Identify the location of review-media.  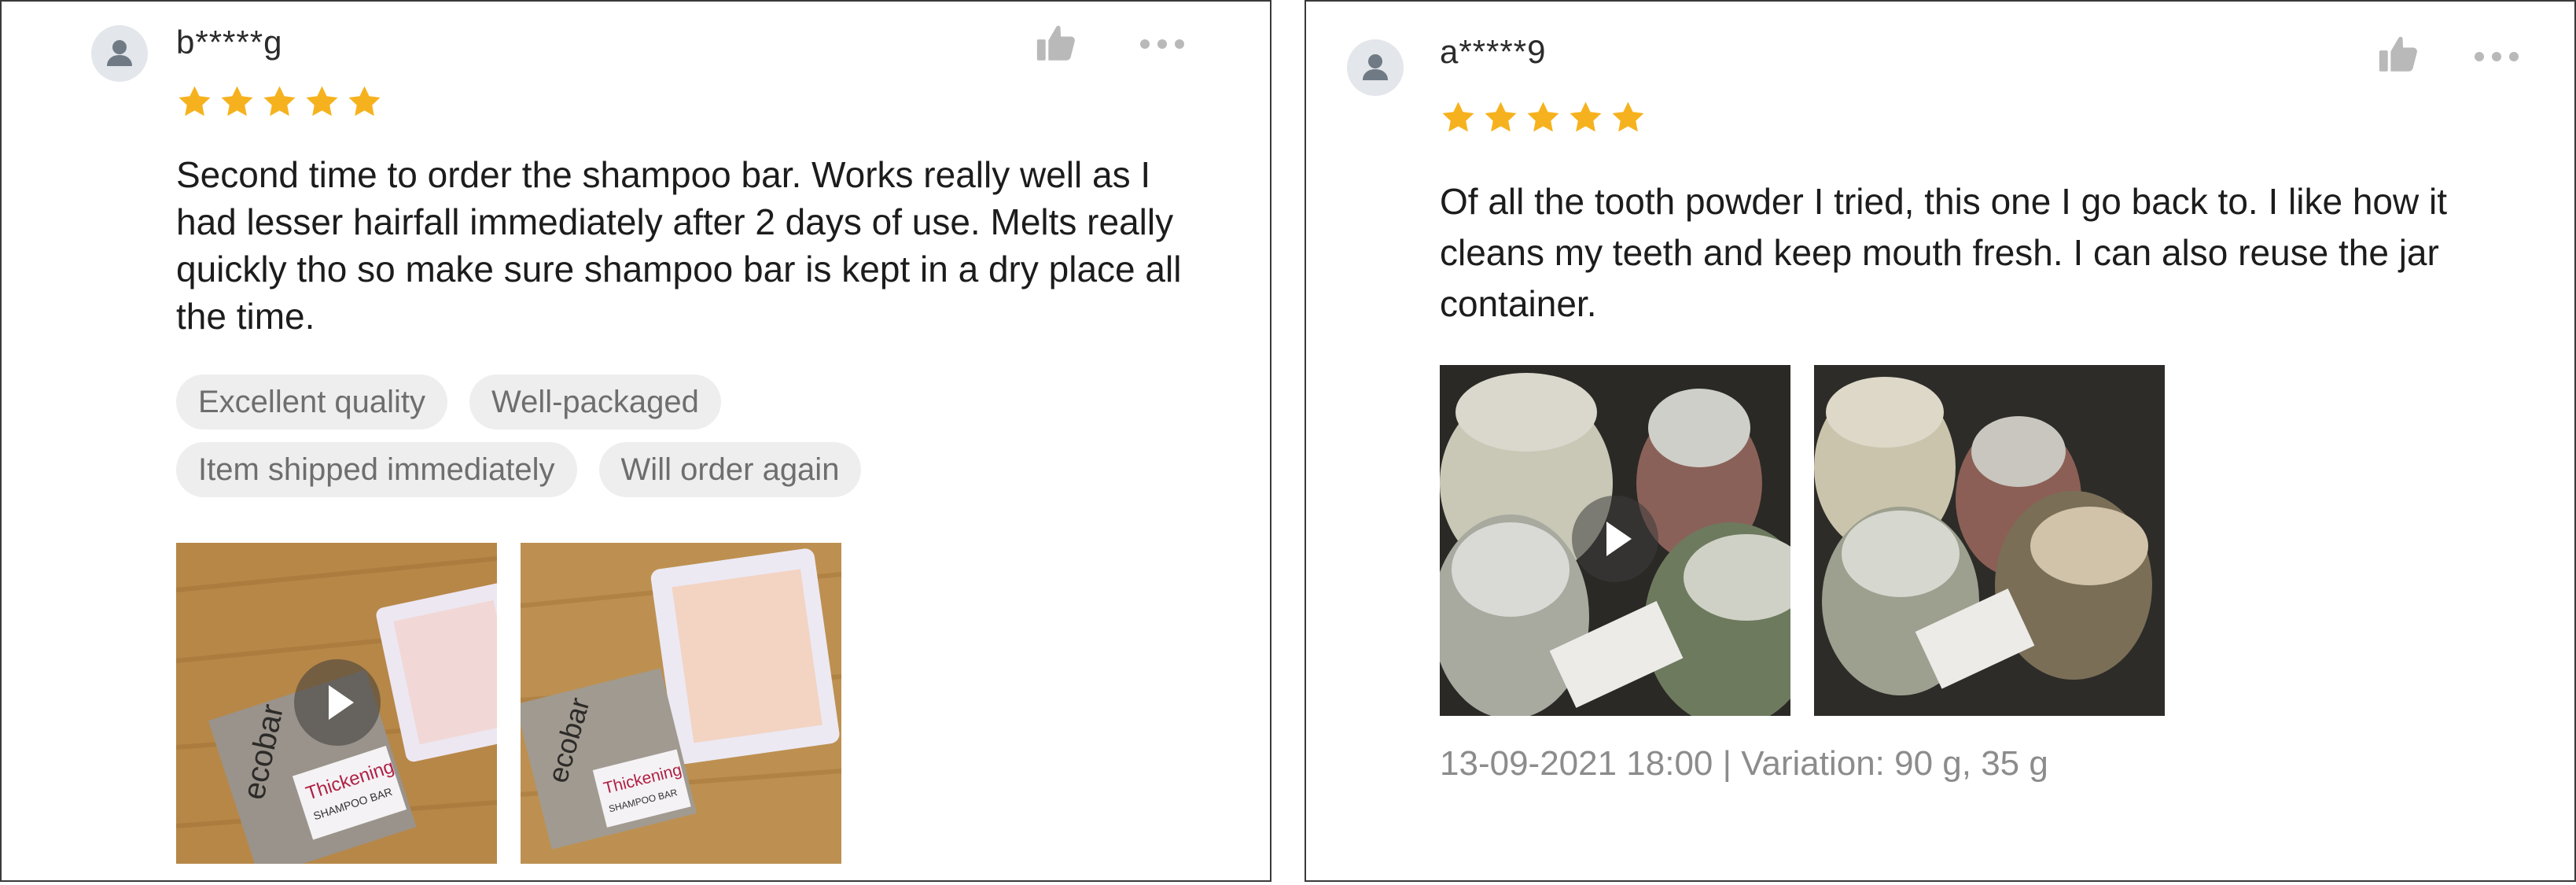
(1803, 540).